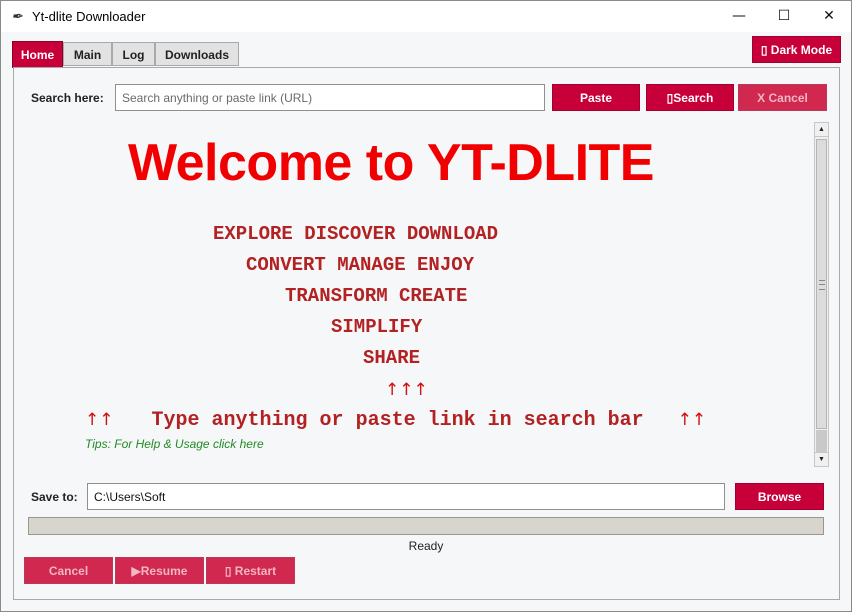 The image size is (852, 612). What do you see at coordinates (37, 54) in the screenshot?
I see `tab-home: Home` at bounding box center [37, 54].